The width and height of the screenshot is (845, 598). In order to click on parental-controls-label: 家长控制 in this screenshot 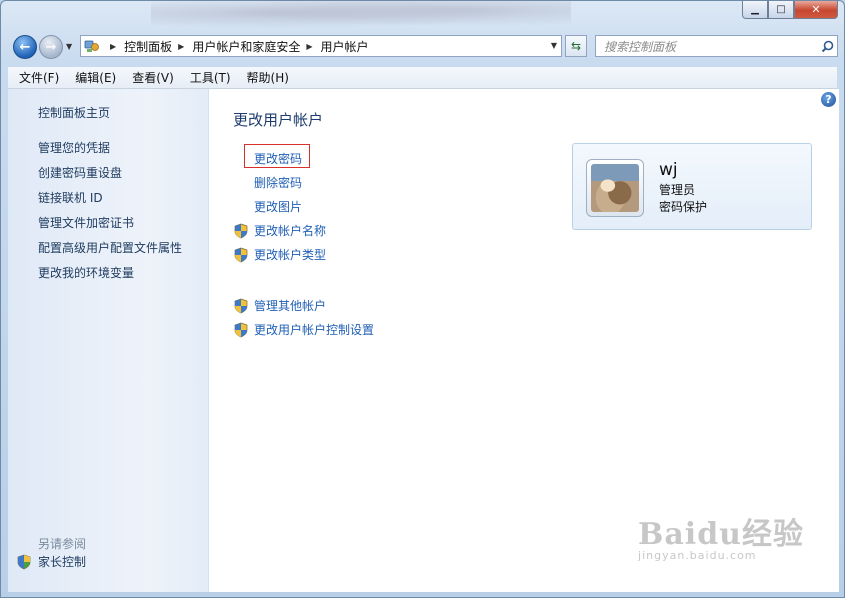, I will do `click(62, 562)`.